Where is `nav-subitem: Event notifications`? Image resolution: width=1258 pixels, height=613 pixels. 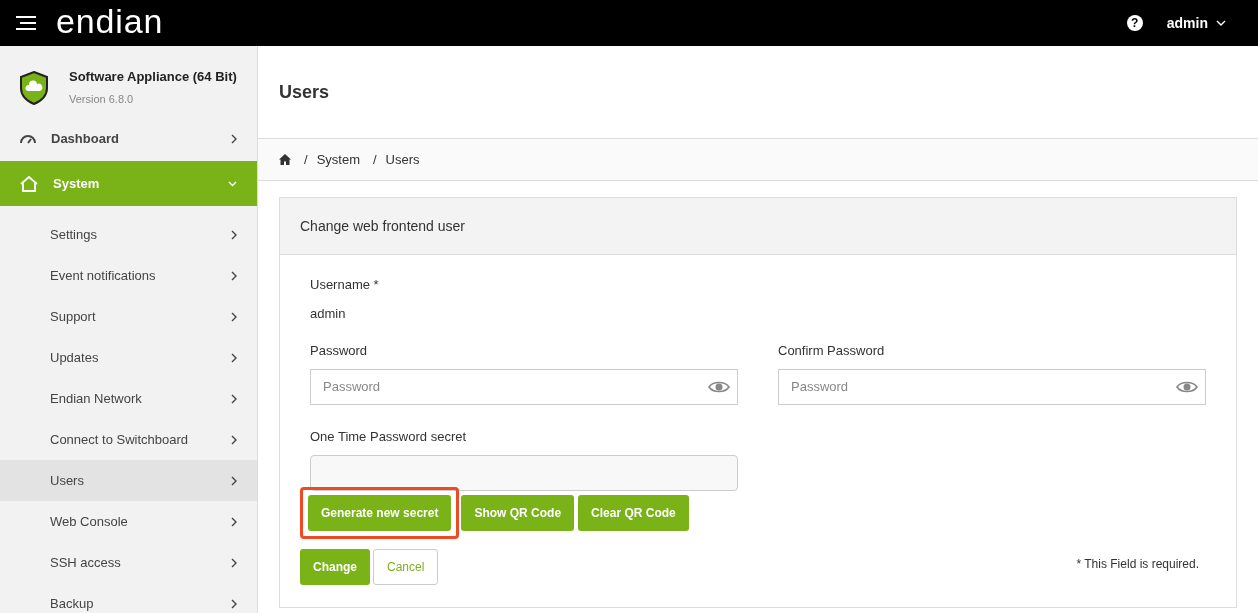
nav-subitem: Event notifications is located at coordinates (128, 275).